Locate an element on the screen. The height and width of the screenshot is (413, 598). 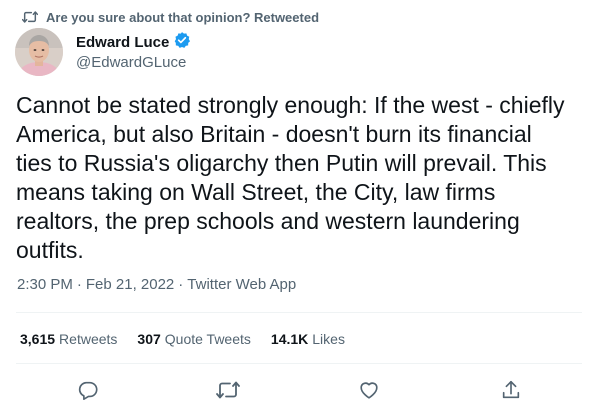
tweet-time: 2:30 PM is located at coordinates (45, 284).